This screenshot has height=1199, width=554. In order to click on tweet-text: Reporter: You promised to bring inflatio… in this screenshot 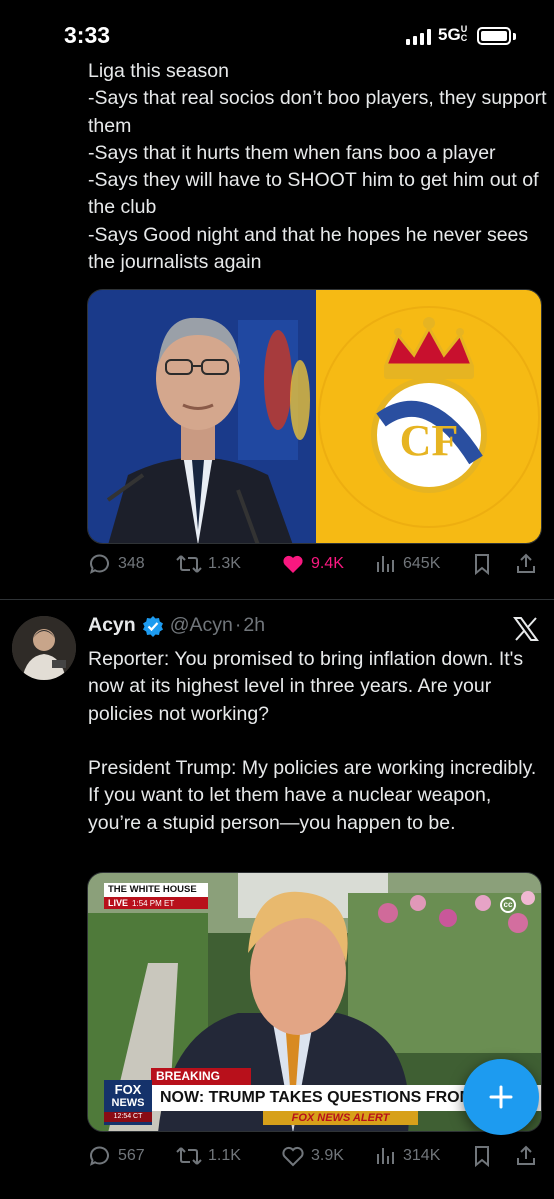, I will do `click(318, 741)`.